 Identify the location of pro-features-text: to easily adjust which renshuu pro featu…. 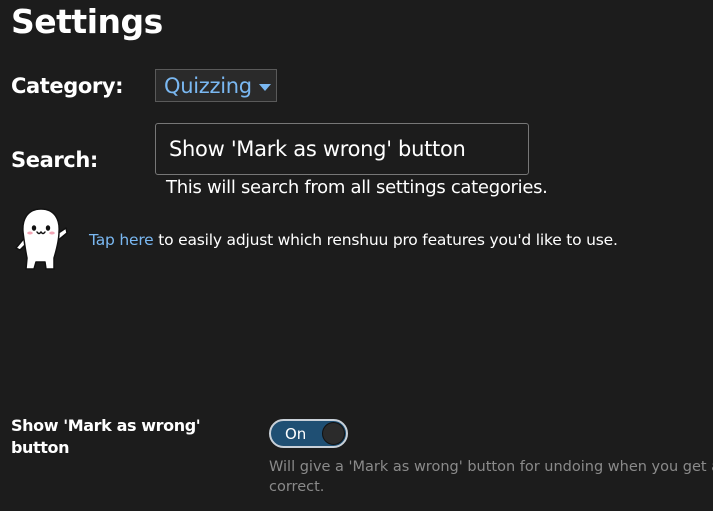
(385, 240).